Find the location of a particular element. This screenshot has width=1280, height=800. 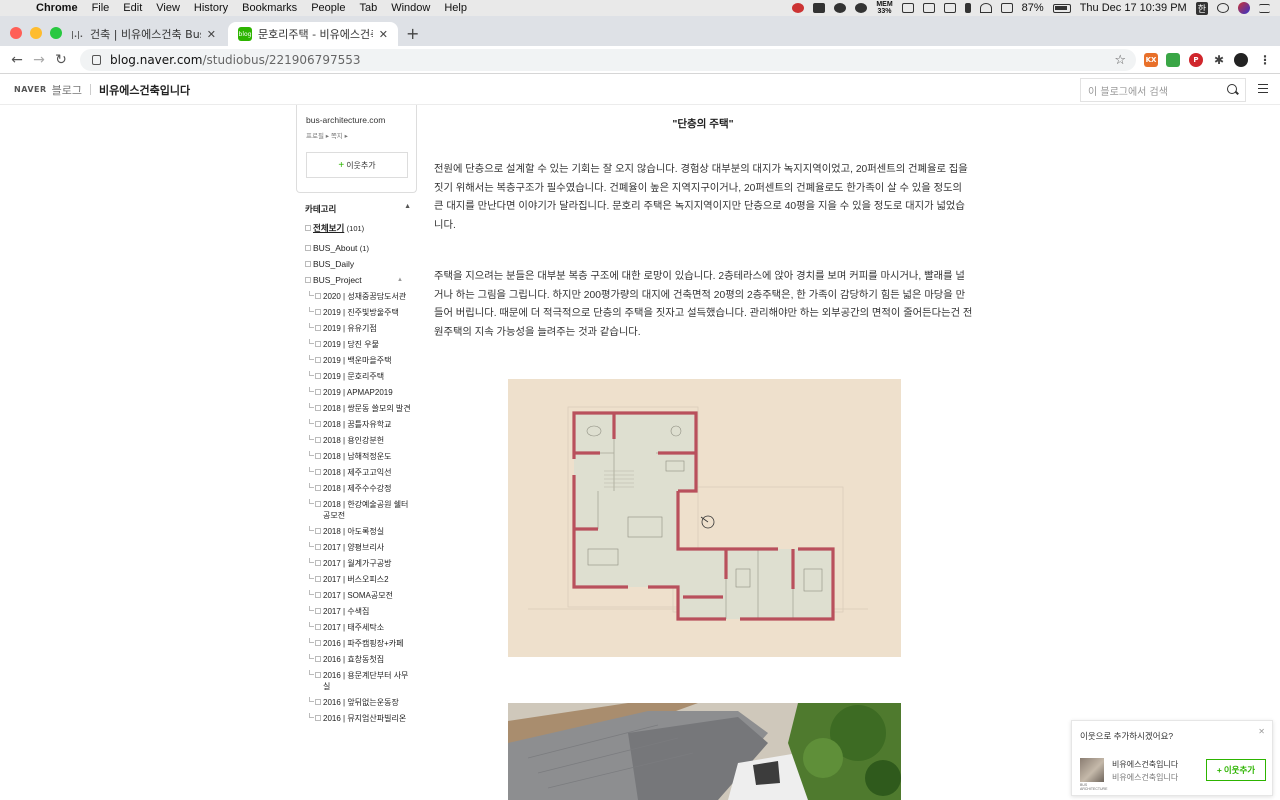

subcategory-item: 2018 | 꿈틀자유학교 is located at coordinates (360, 424).